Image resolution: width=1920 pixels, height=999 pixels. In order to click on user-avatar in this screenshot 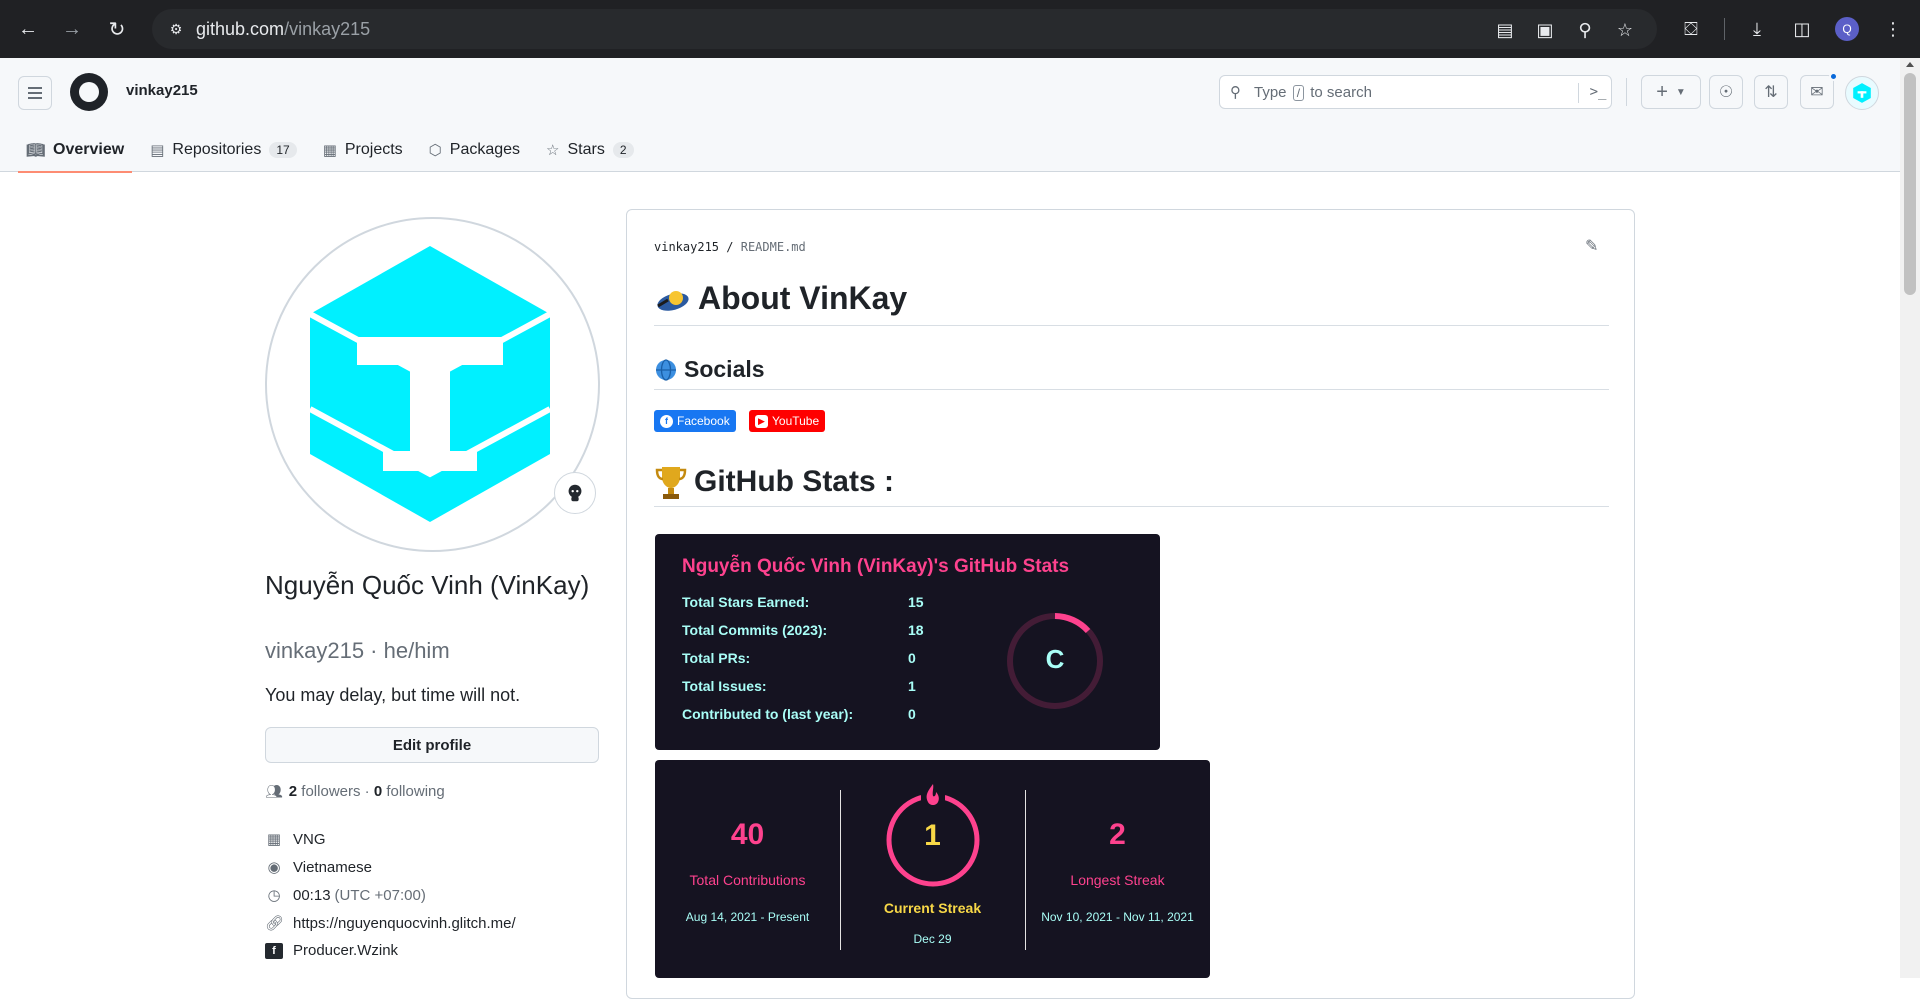, I will do `click(1862, 93)`.